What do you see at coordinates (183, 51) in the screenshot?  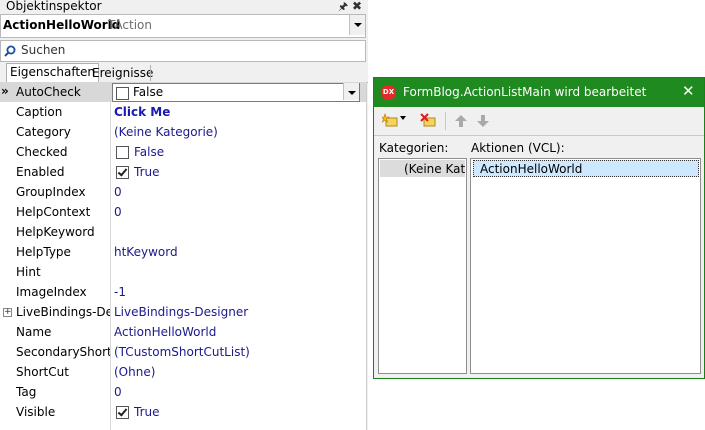 I see `search-input: Suchen` at bounding box center [183, 51].